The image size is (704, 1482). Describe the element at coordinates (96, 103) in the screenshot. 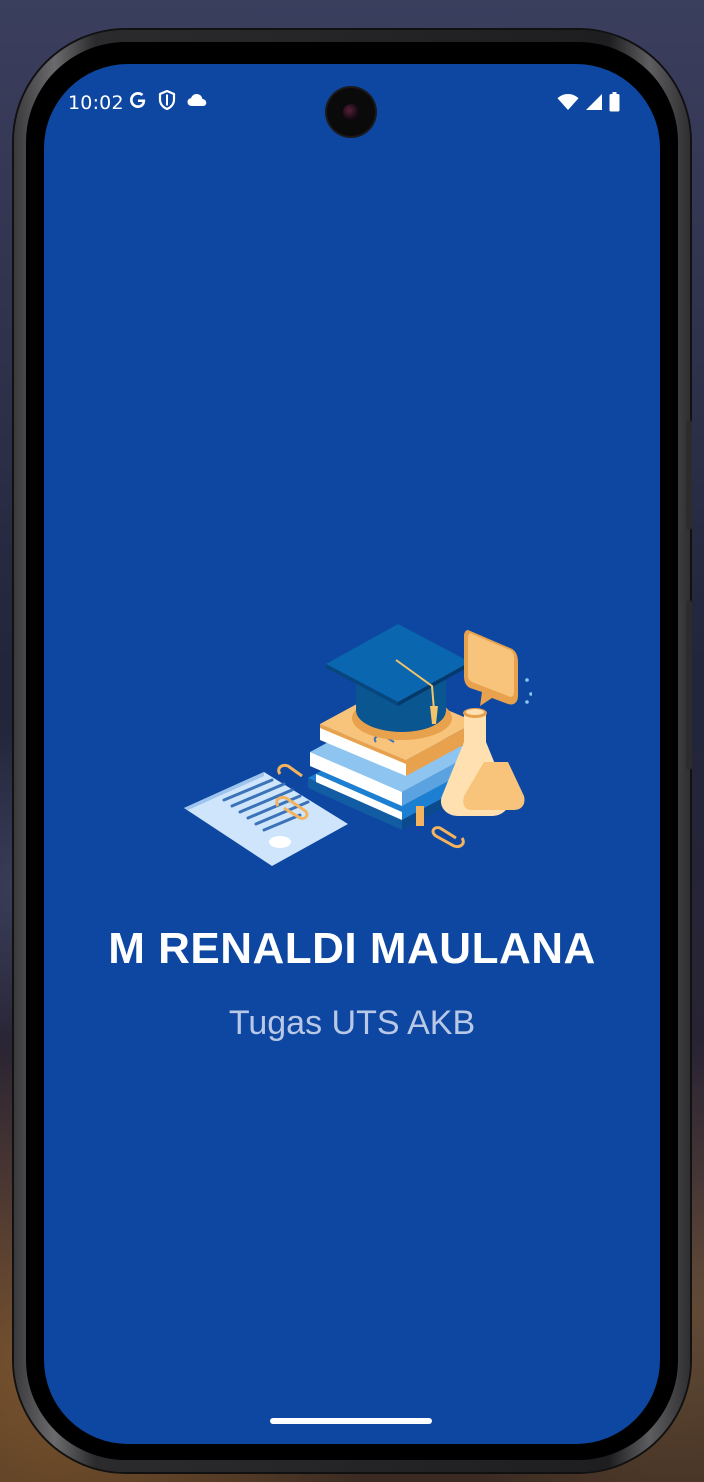

I see `status-time: 10:02` at that location.